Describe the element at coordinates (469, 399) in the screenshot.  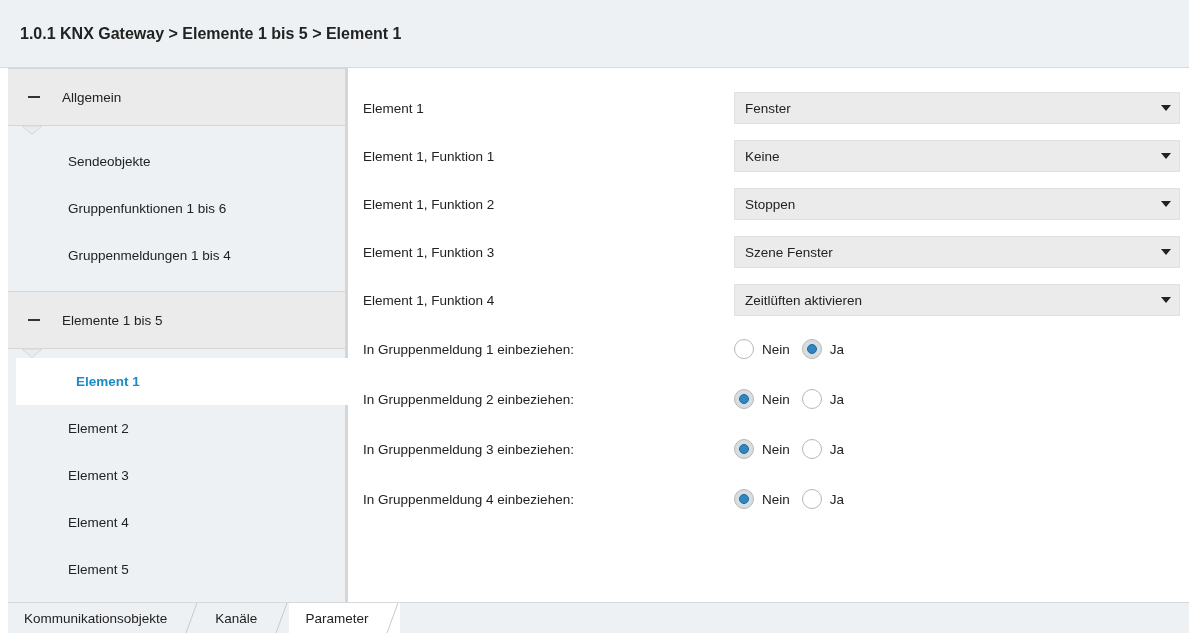
I see `parameter-label: In Gruppenmeldung 2 einbeziehen:` at that location.